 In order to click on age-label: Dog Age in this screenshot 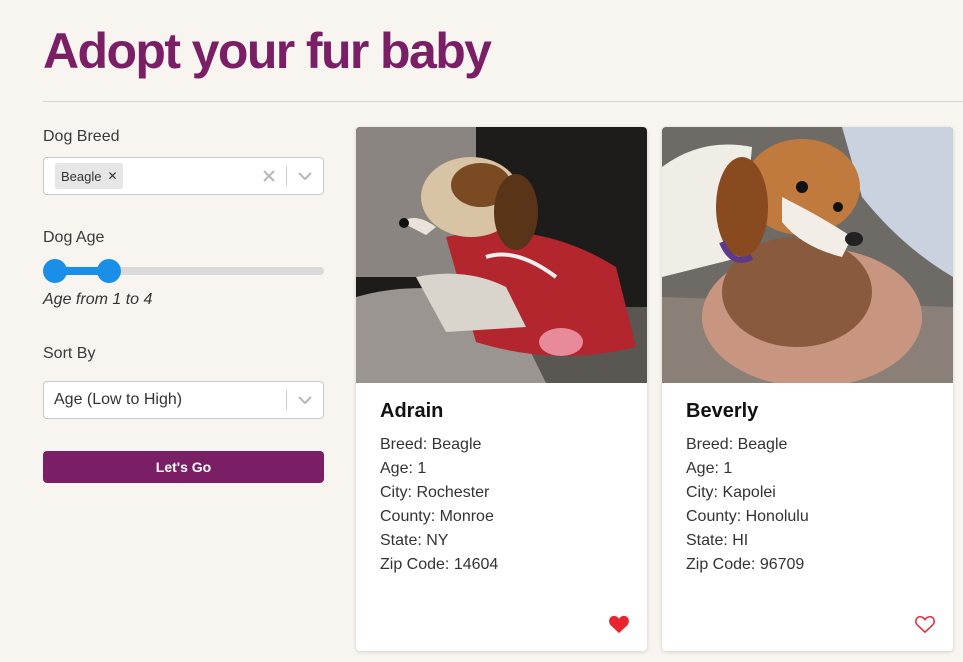, I will do `click(74, 237)`.